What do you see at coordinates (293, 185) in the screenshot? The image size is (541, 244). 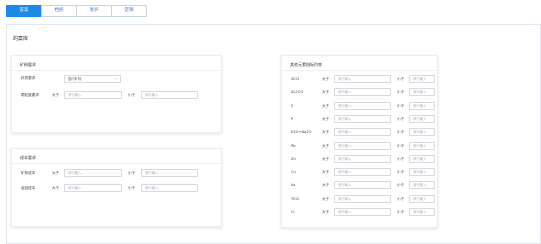 I see `element-name-label: As` at bounding box center [293, 185].